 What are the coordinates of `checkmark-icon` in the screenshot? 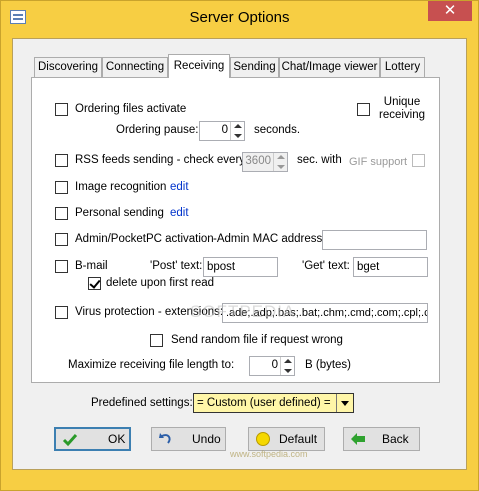 It's located at (70, 440).